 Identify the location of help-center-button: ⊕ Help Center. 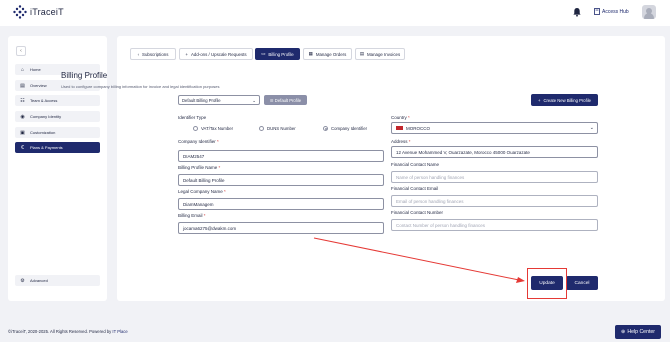
(638, 332).